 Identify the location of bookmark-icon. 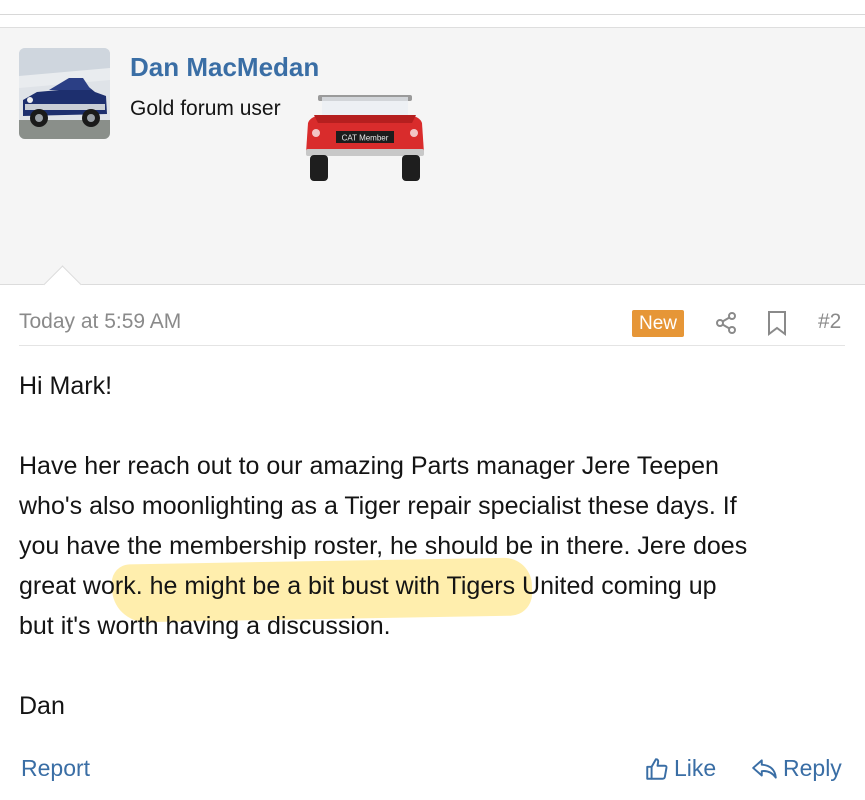
(777, 323).